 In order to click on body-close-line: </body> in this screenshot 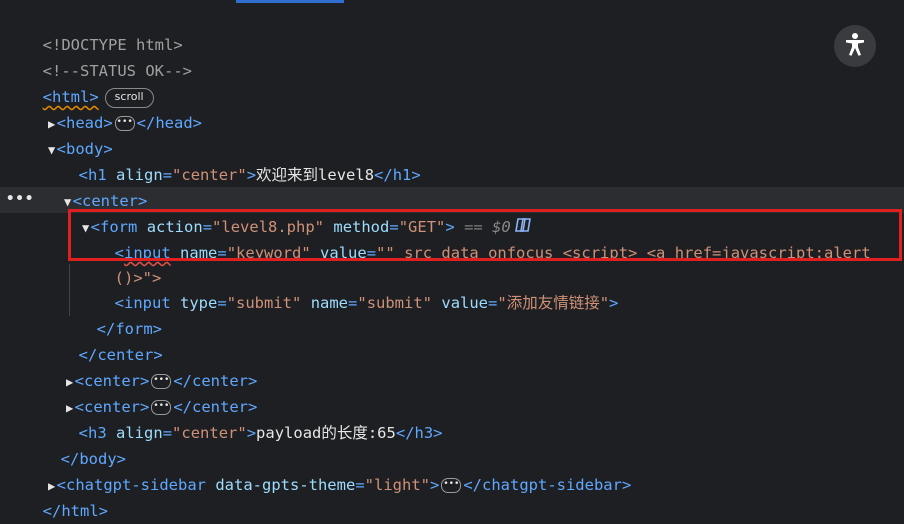, I will do `click(84, 444)`.